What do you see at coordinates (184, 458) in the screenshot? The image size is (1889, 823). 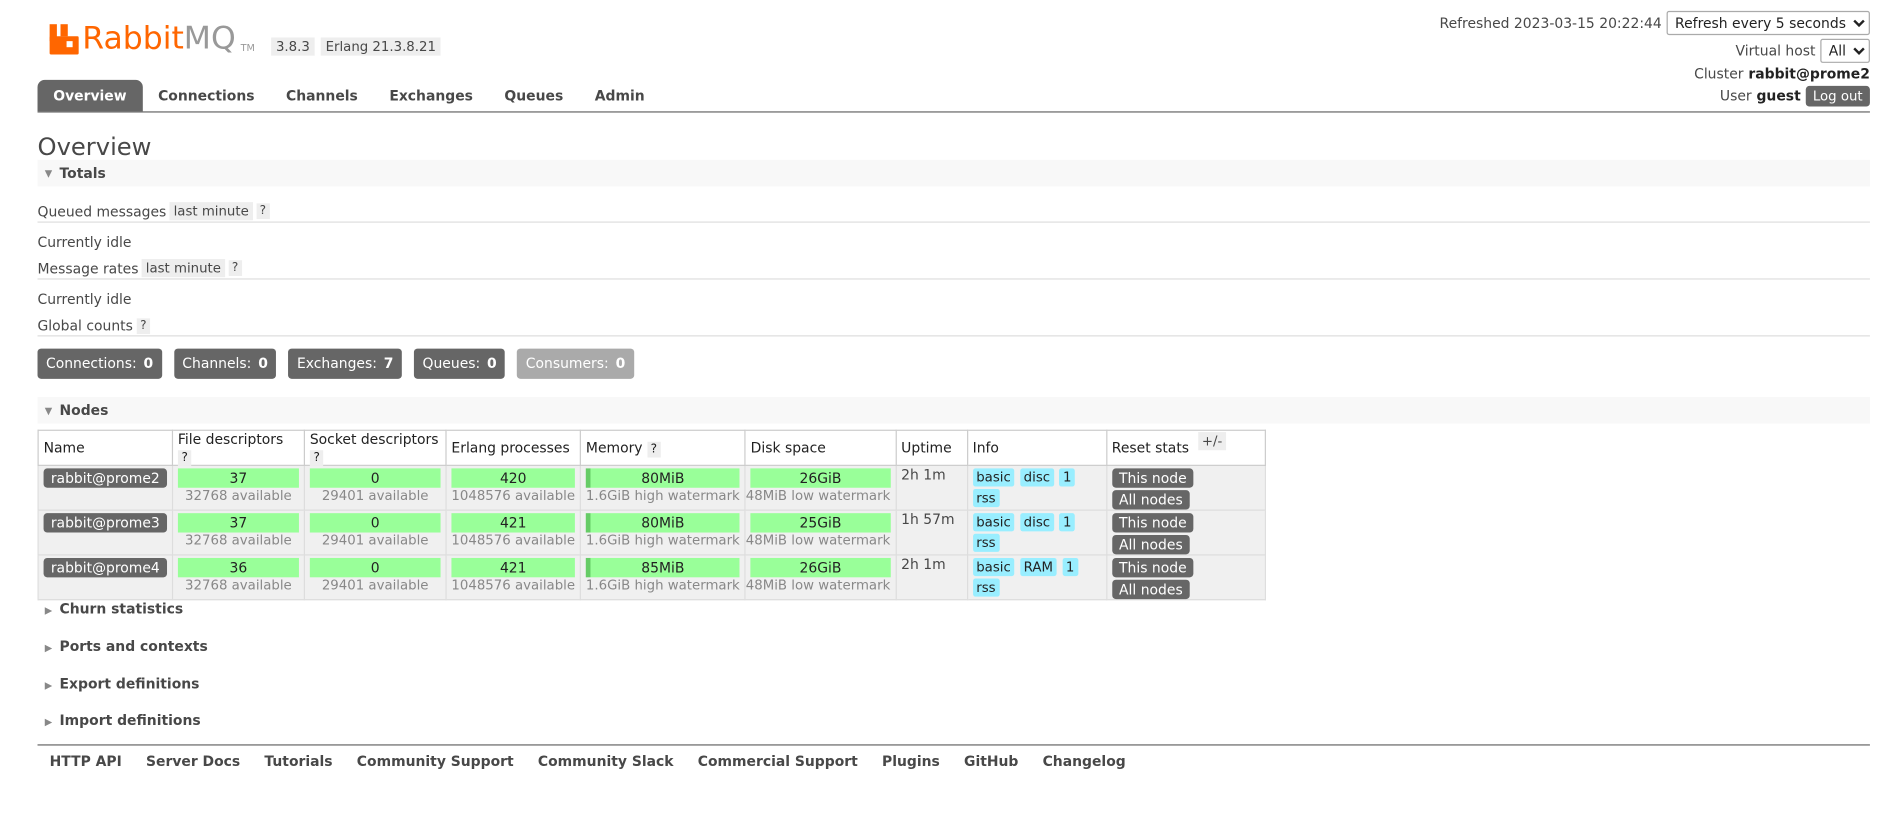 I see `fd-help-button: ?` at bounding box center [184, 458].